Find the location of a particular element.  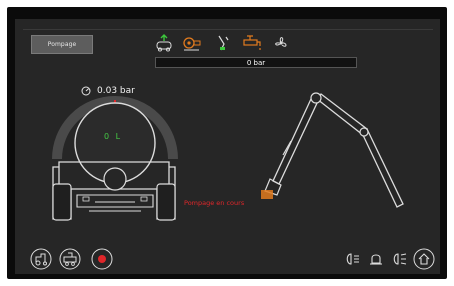

home-icon is located at coordinates (424, 259).